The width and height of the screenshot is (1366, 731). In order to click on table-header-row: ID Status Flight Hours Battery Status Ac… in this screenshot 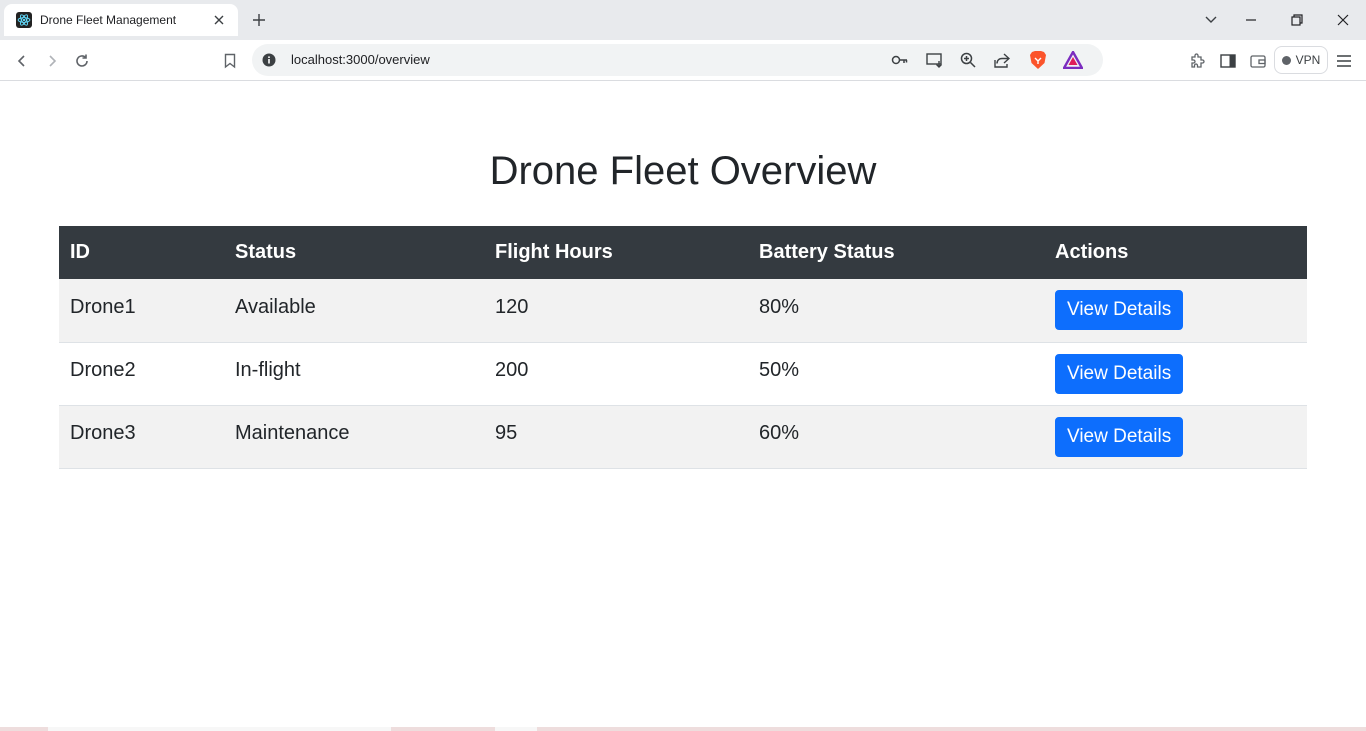, I will do `click(683, 252)`.